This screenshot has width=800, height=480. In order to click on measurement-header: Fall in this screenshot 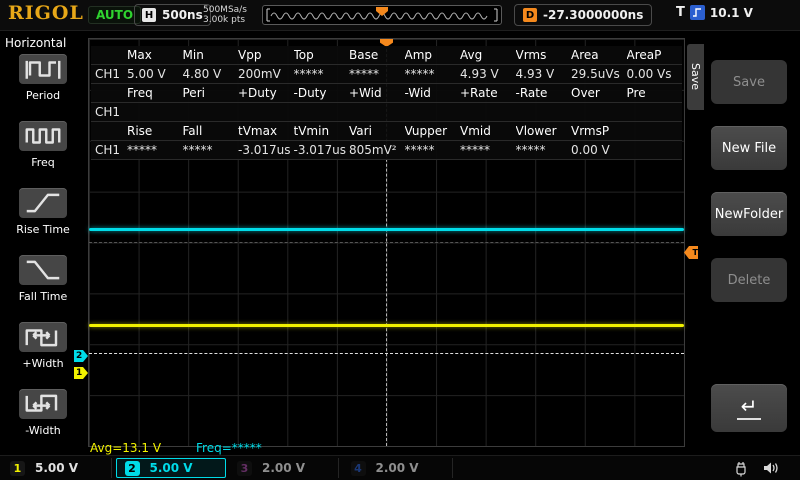, I will do `click(210, 131)`.